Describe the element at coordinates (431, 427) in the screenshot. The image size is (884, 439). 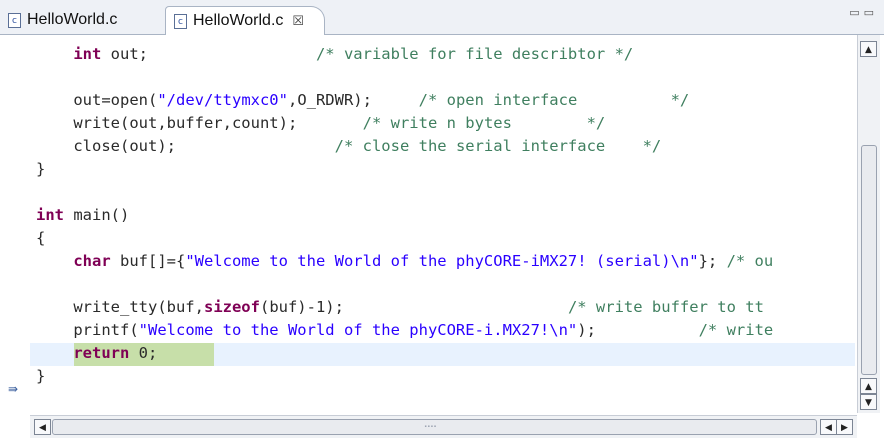
I see `grip-icon: ▪▪▪▪` at that location.